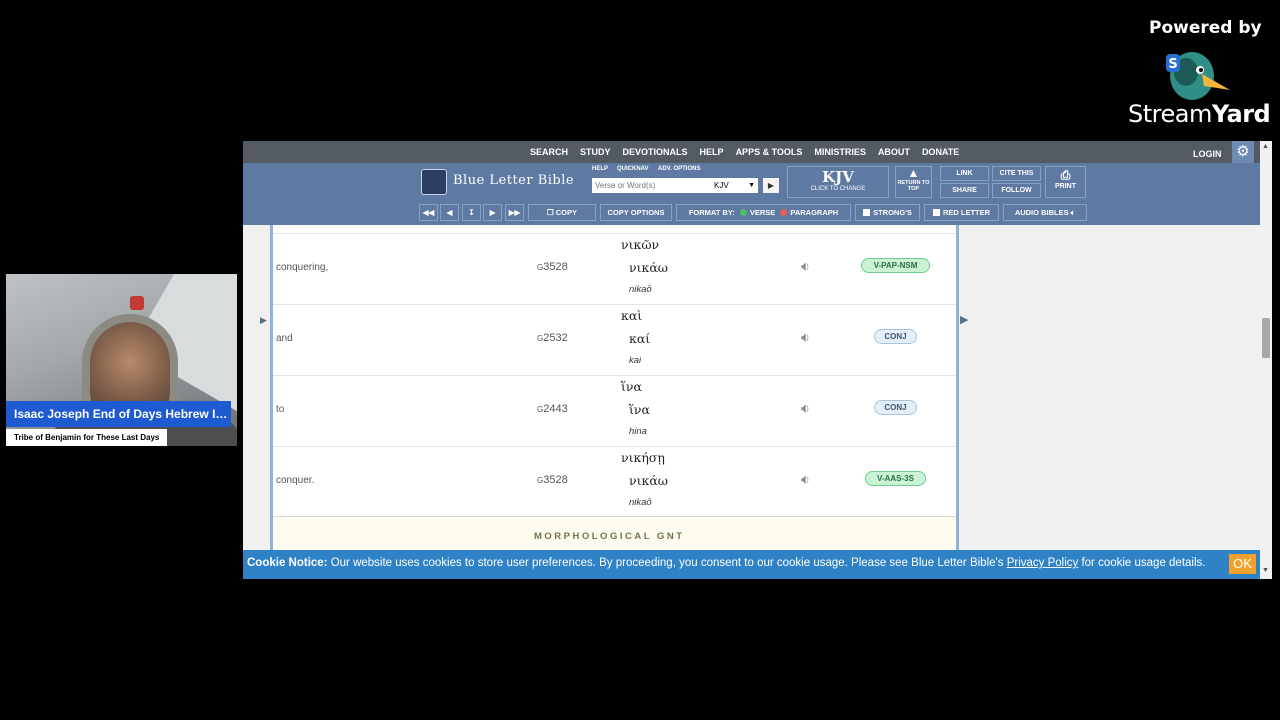 The height and width of the screenshot is (720, 1280). What do you see at coordinates (1198, 76) in the screenshot?
I see `streamyard-duck-logo-icon: S` at bounding box center [1198, 76].